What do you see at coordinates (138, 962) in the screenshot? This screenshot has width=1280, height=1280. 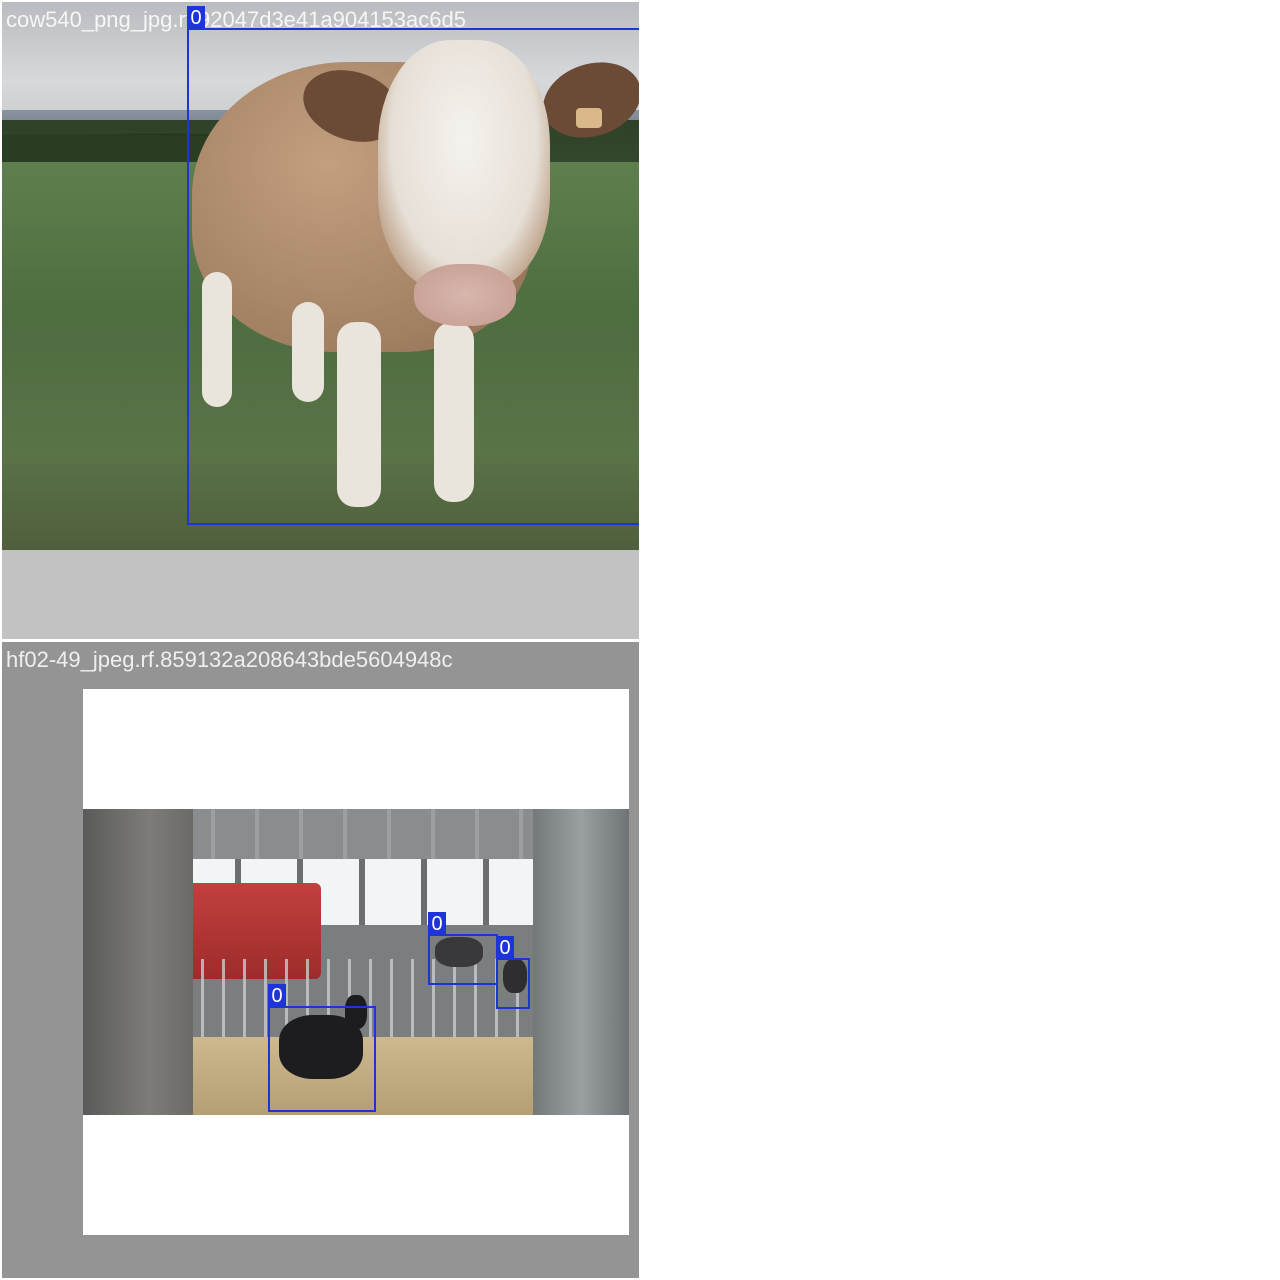 I see `door-frame-left` at bounding box center [138, 962].